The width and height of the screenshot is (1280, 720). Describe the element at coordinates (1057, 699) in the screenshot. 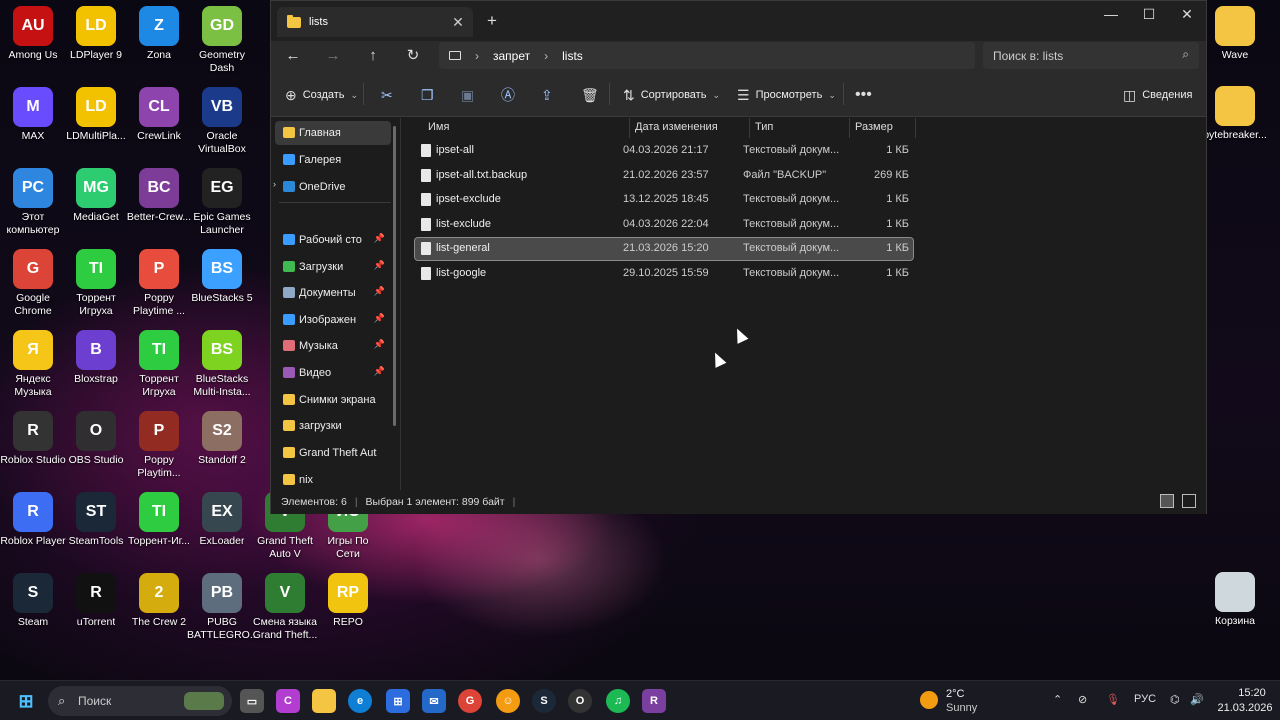

I see `show-hidden-icons-button: ⌃` at that location.